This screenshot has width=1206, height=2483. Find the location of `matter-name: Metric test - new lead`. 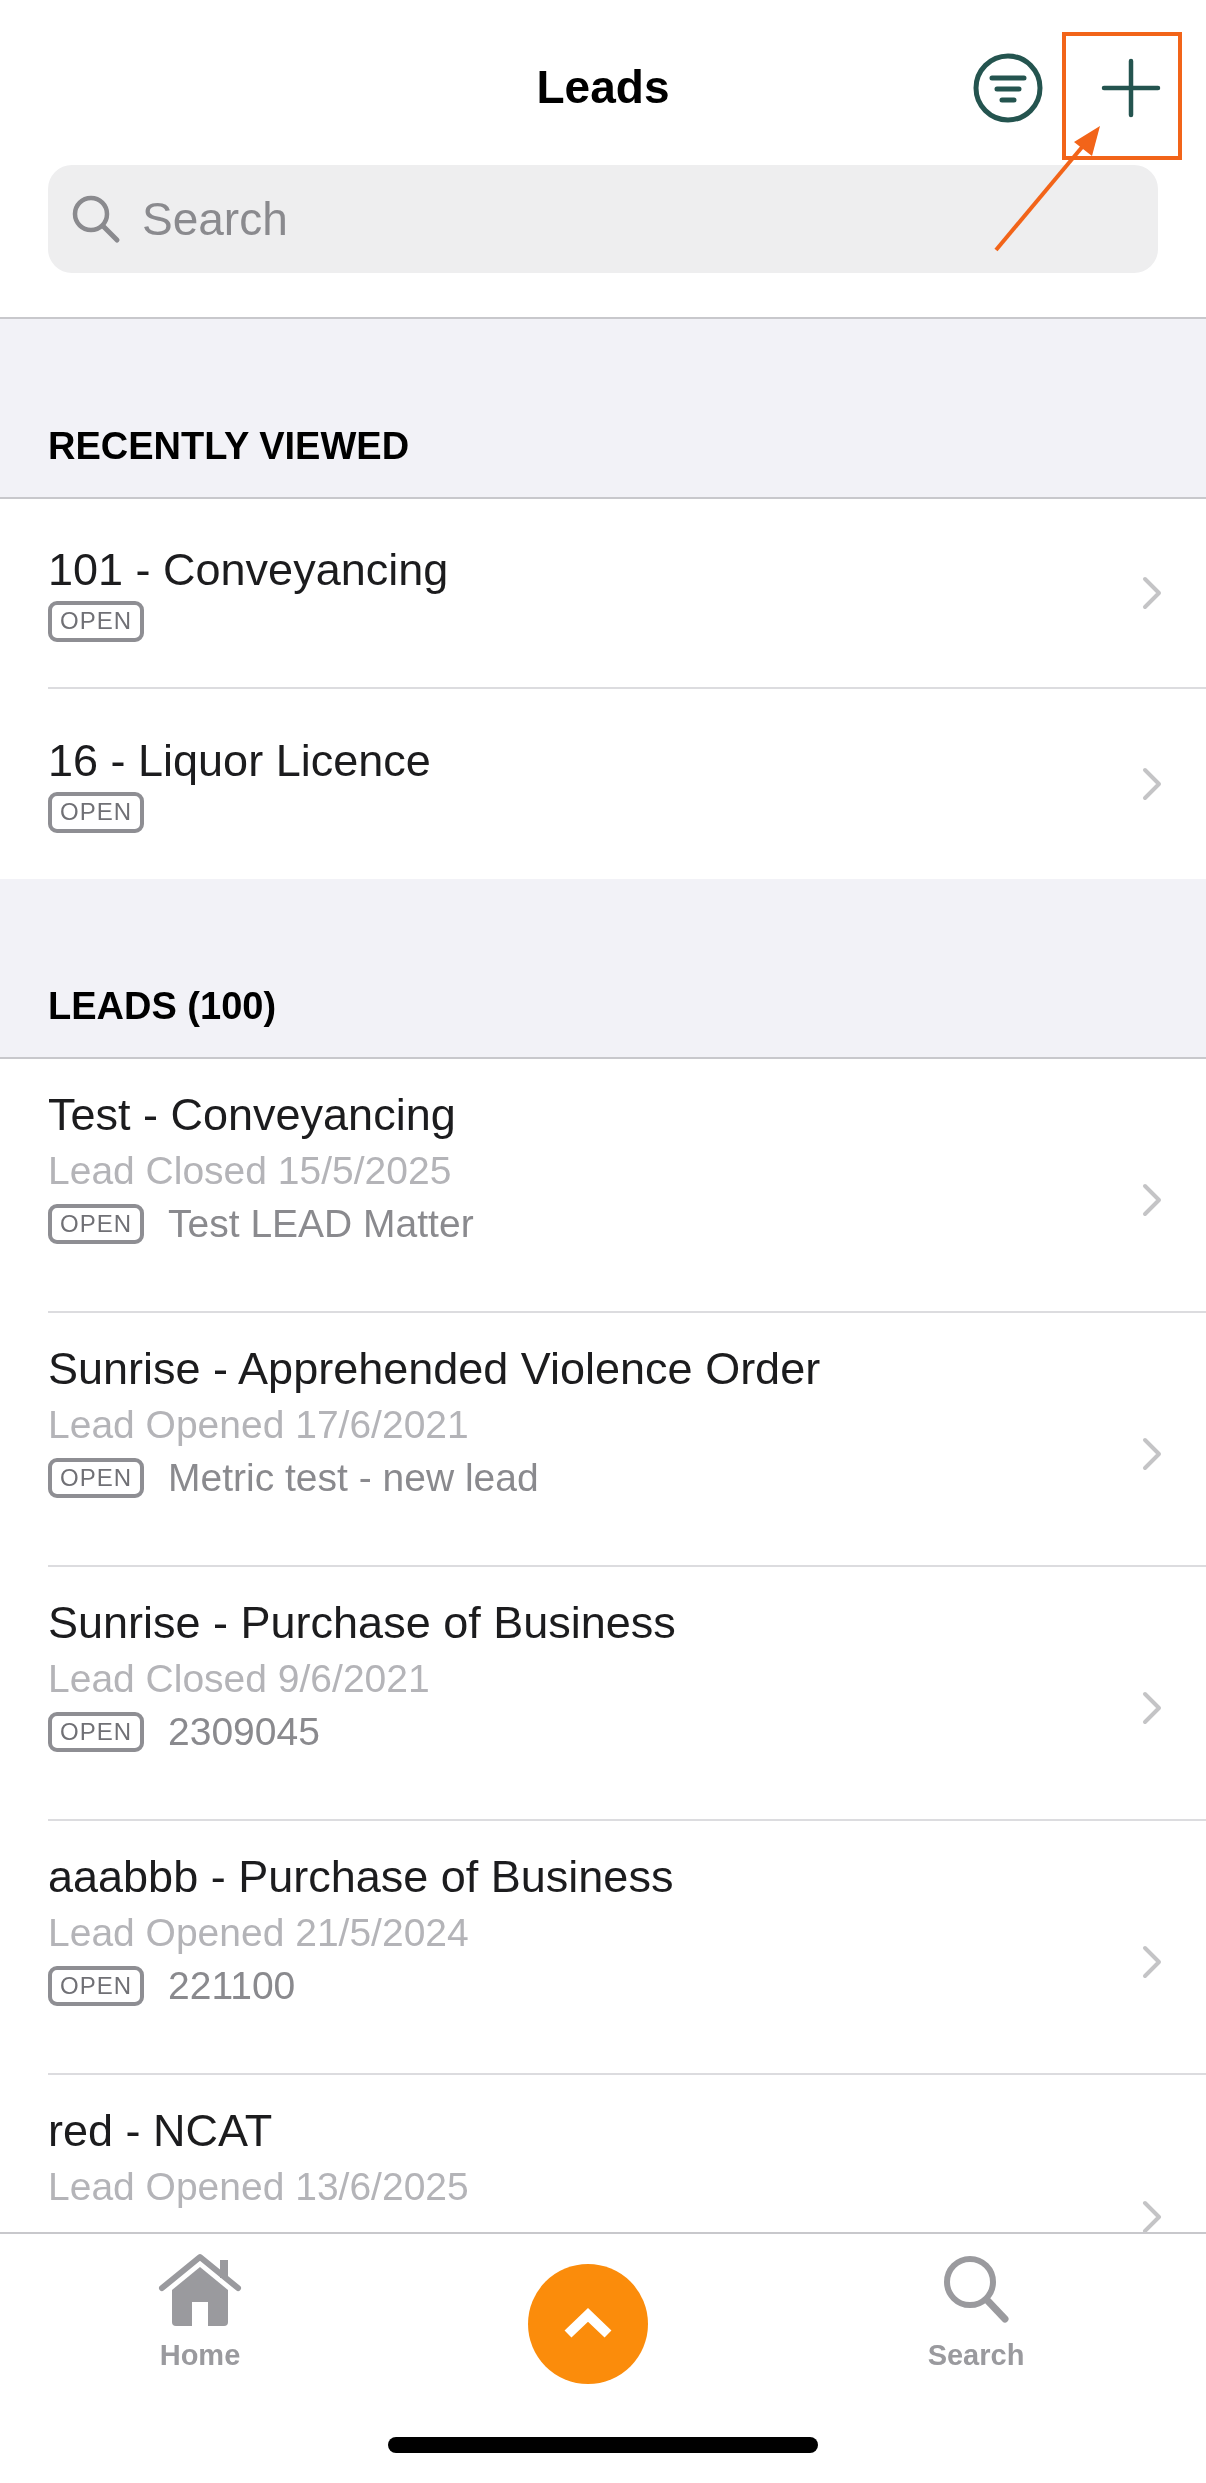

matter-name: Metric test - new lead is located at coordinates (353, 1478).